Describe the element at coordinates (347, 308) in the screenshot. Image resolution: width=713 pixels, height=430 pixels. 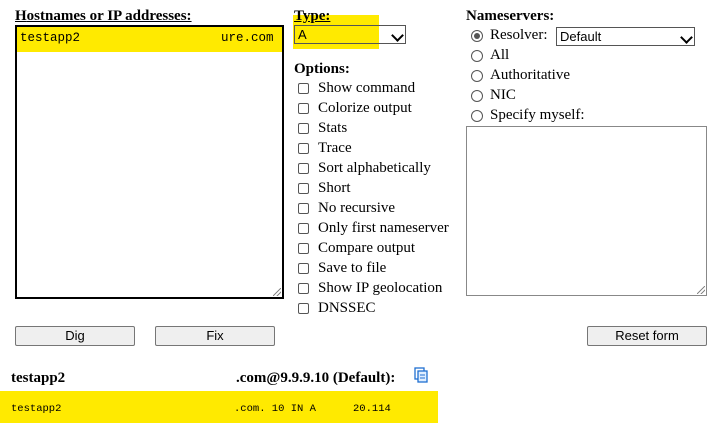
I see `option-label: DNSSEC` at that location.